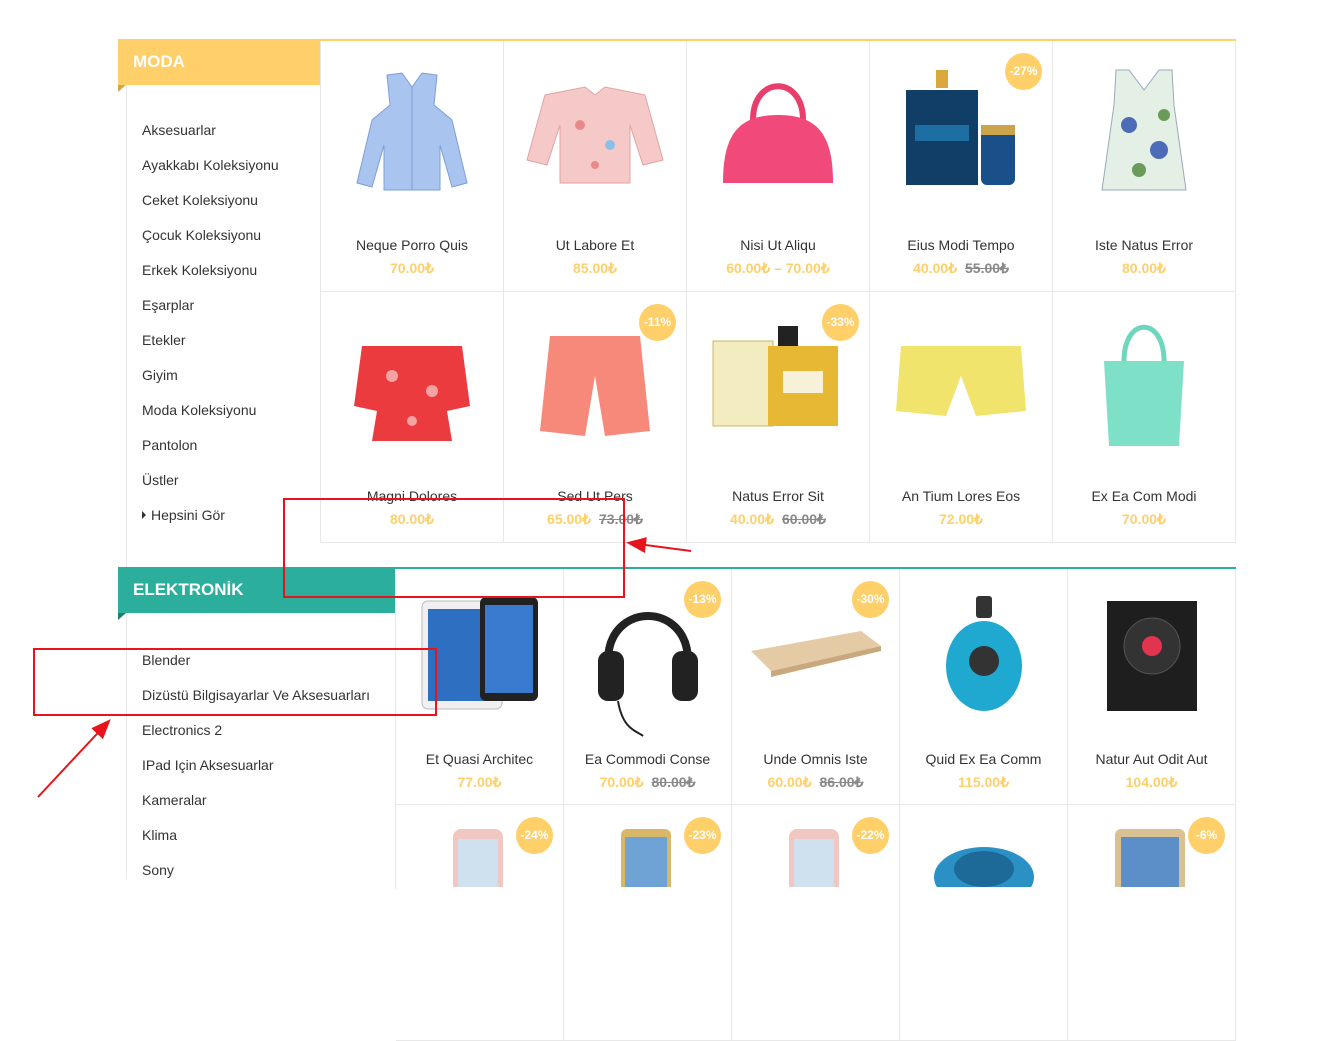 This screenshot has height=1041, width=1344. Describe the element at coordinates (659, 545) in the screenshot. I see `annotation-arrow-right` at that location.